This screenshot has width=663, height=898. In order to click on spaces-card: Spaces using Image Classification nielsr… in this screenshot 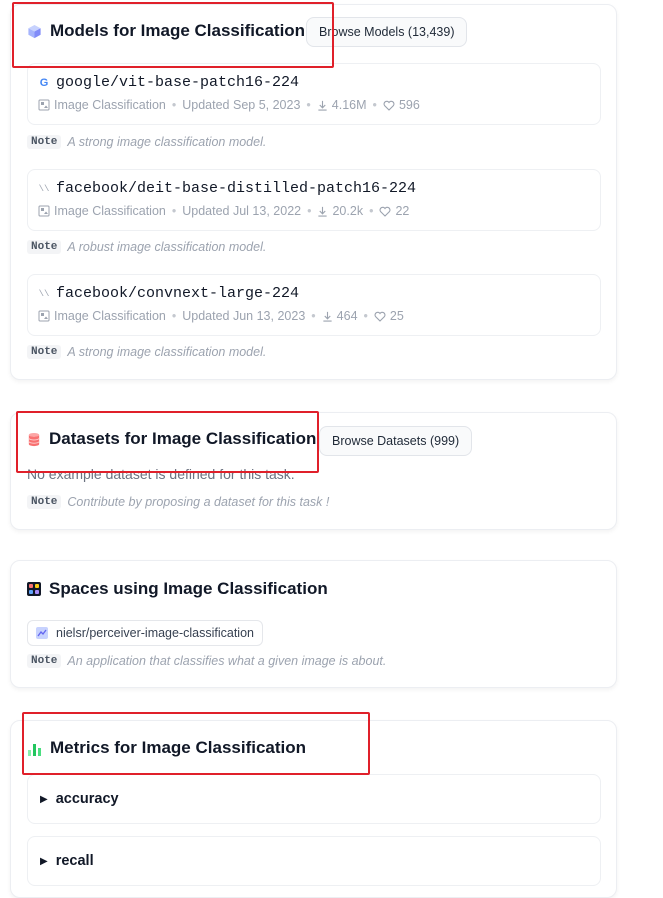, I will do `click(313, 624)`.